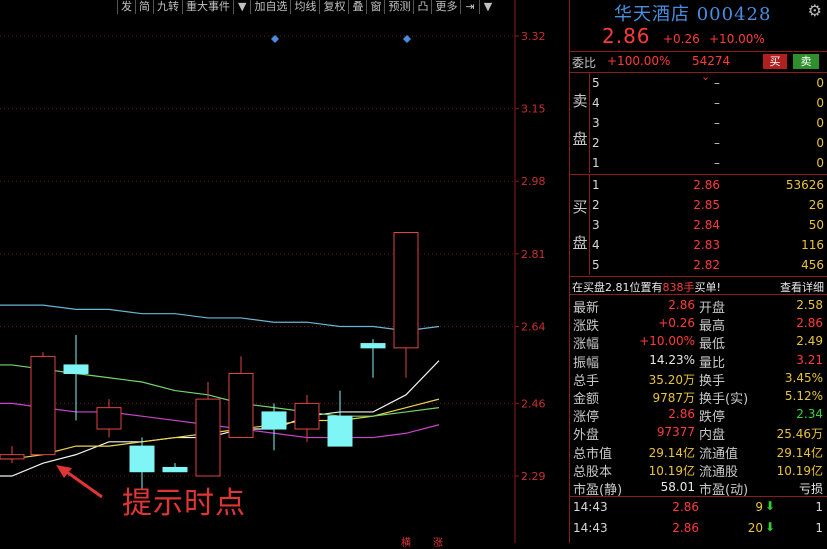 The width and height of the screenshot is (827, 549). What do you see at coordinates (357, 7) in the screenshot?
I see `toolbar-overlay: 叠` at bounding box center [357, 7].